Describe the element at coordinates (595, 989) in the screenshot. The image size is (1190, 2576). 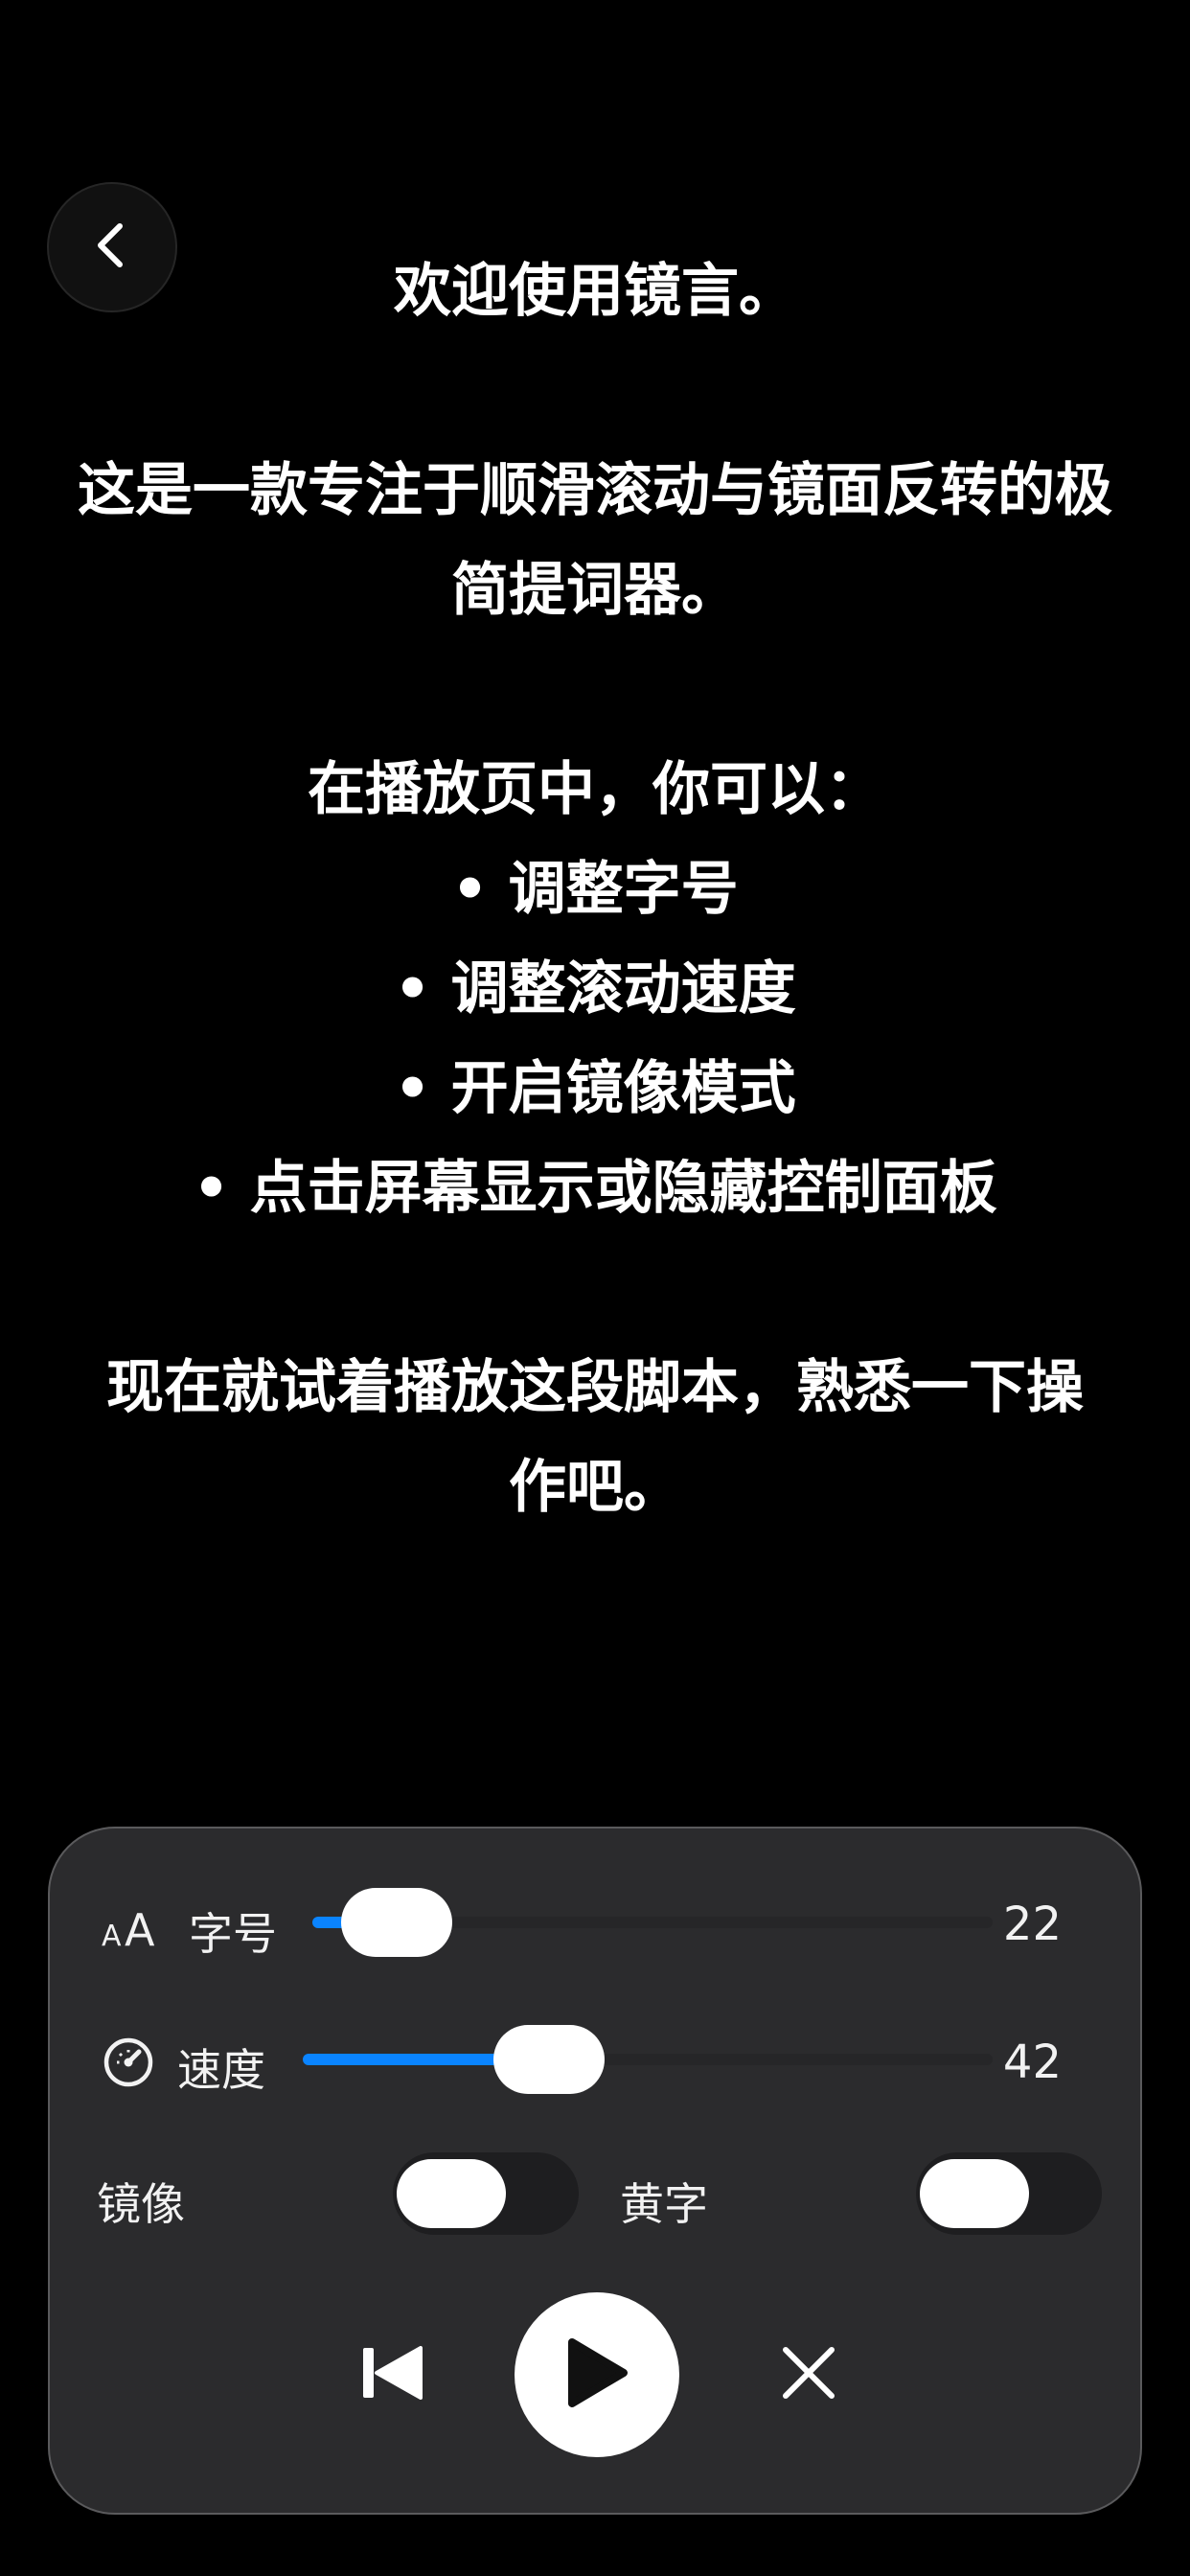
I see `script-line: • 调整滚动速度` at that location.